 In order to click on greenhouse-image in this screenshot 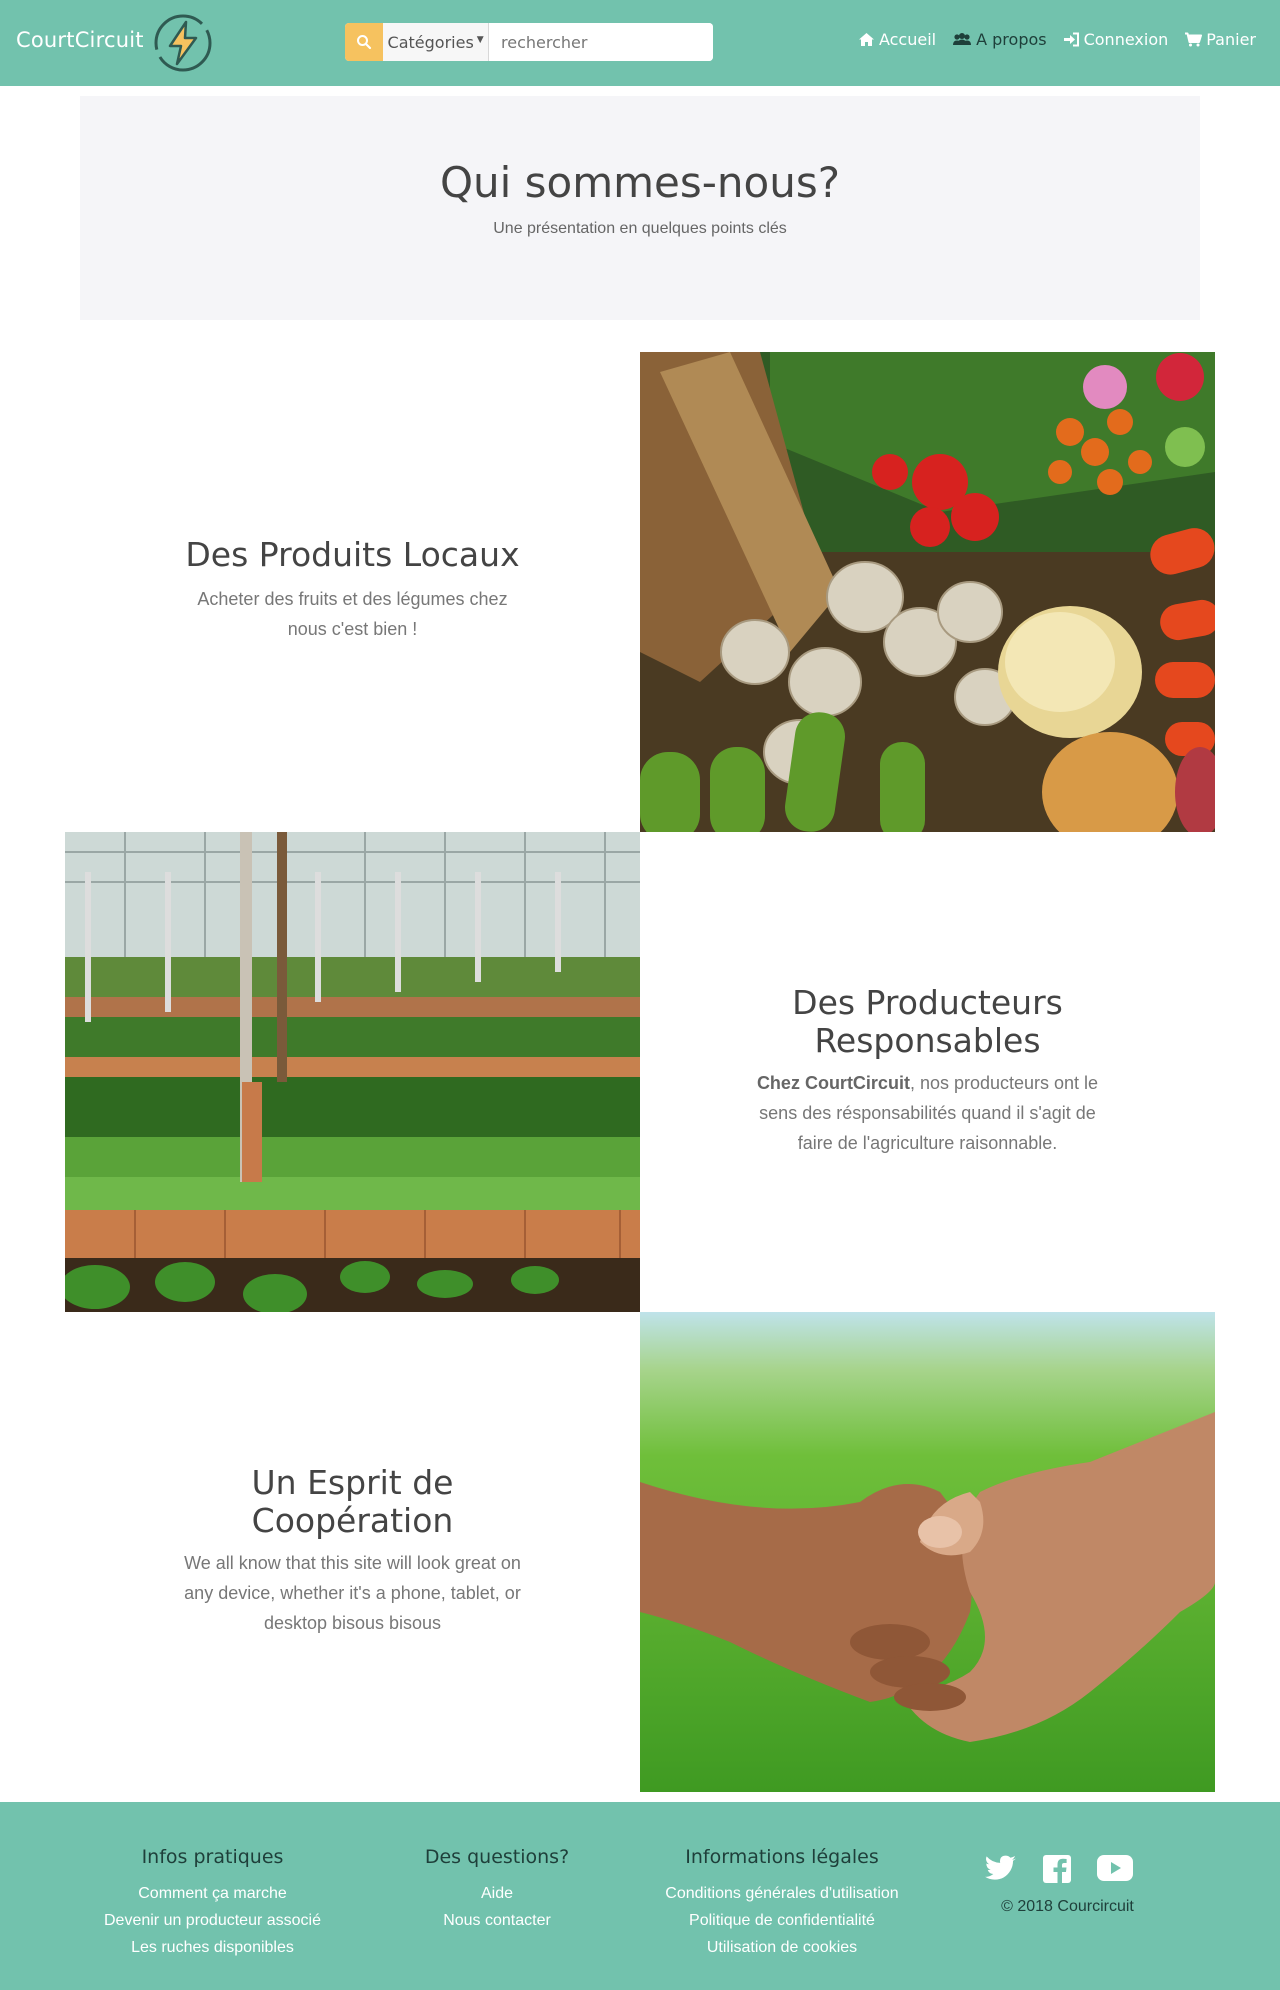, I will do `click(352, 1072)`.